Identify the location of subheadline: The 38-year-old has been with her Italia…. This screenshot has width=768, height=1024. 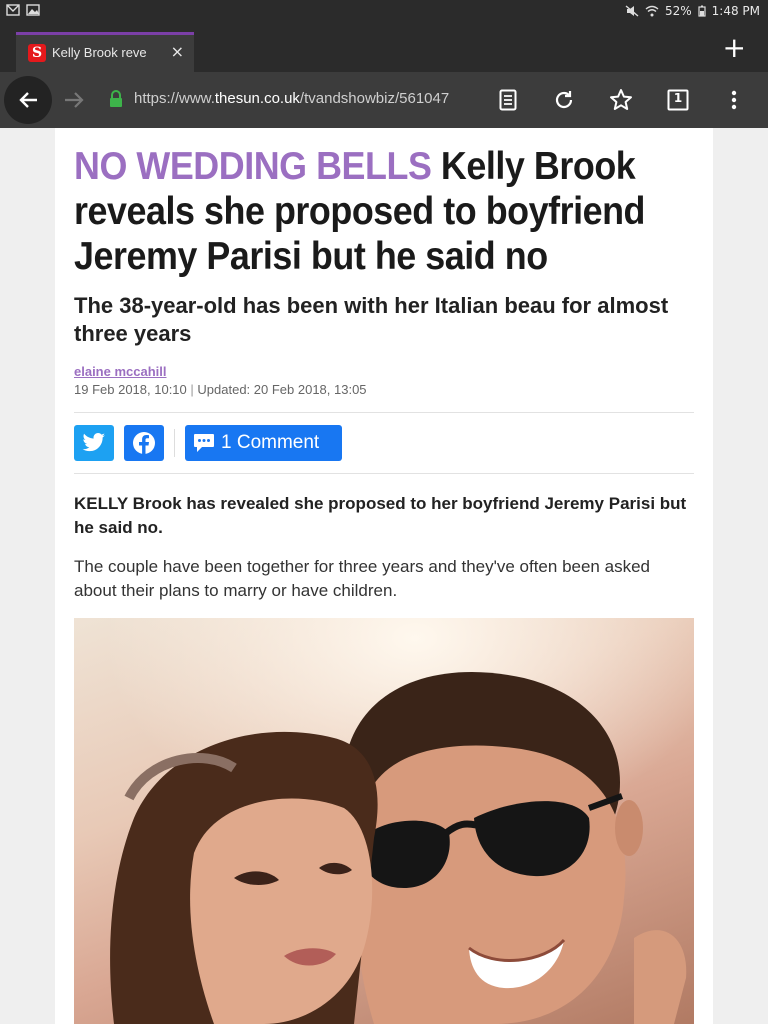
(371, 319).